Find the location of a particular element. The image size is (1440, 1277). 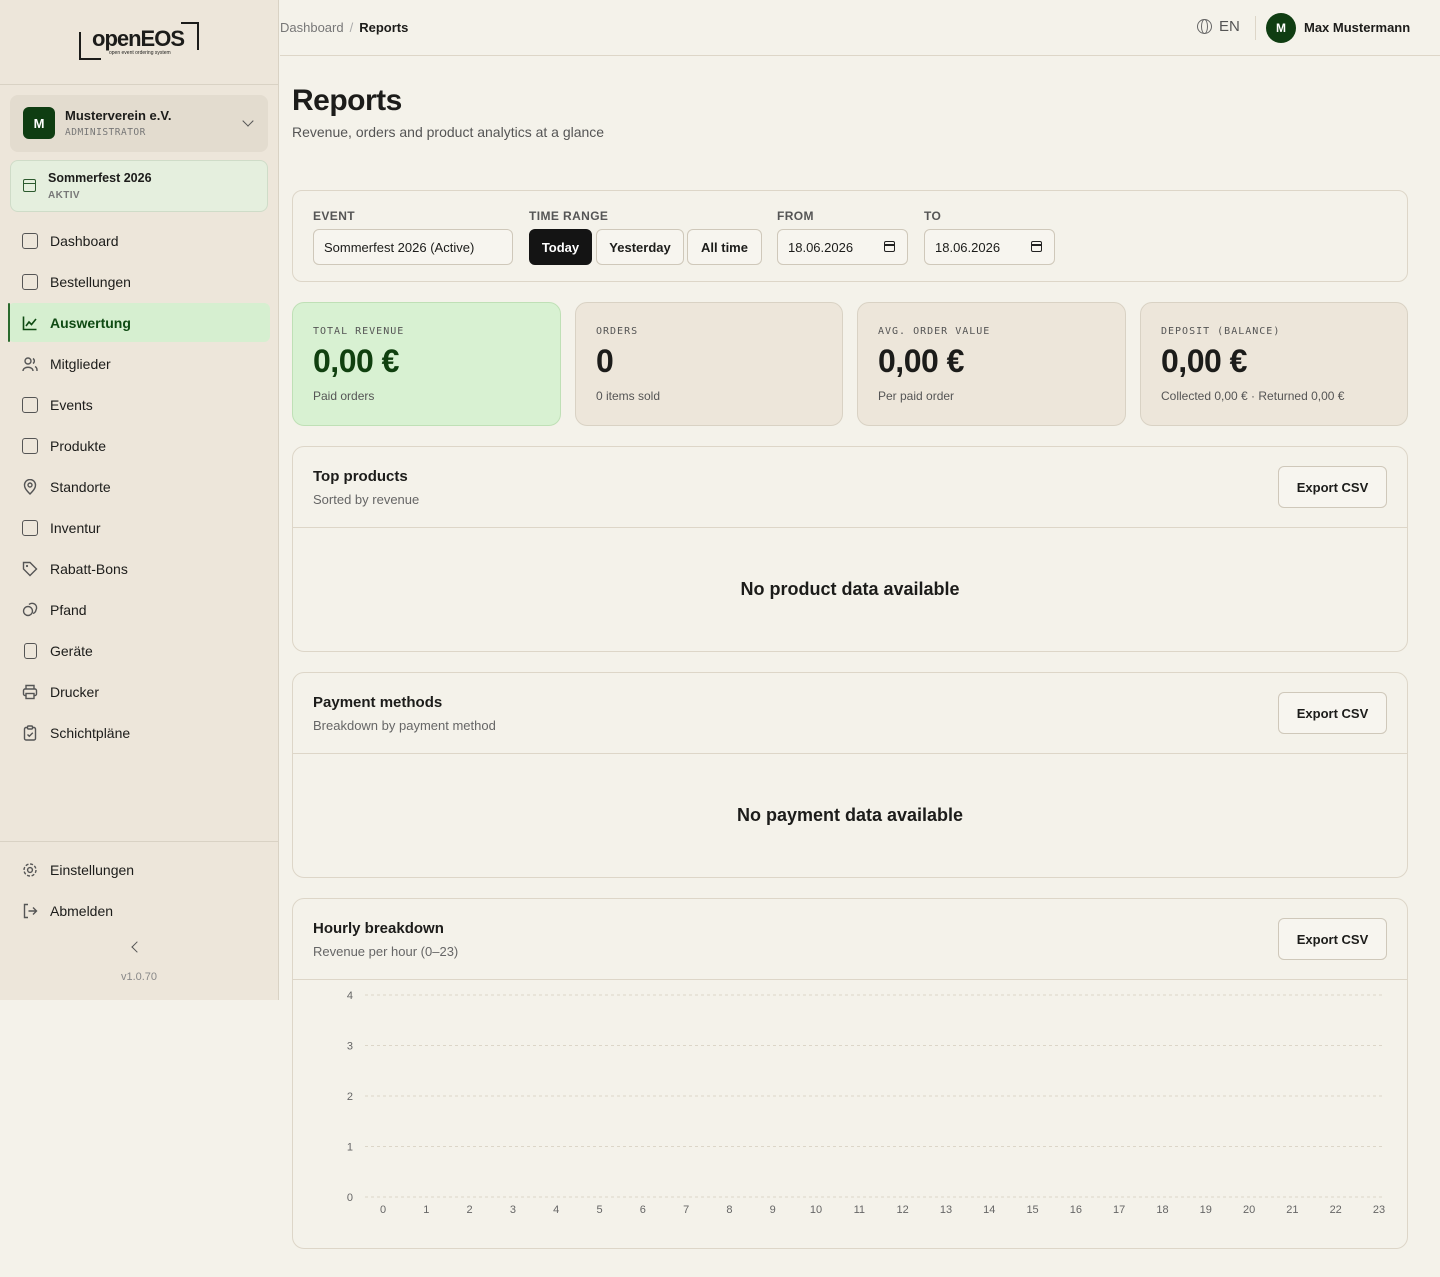

page-title: Reports is located at coordinates (347, 100).